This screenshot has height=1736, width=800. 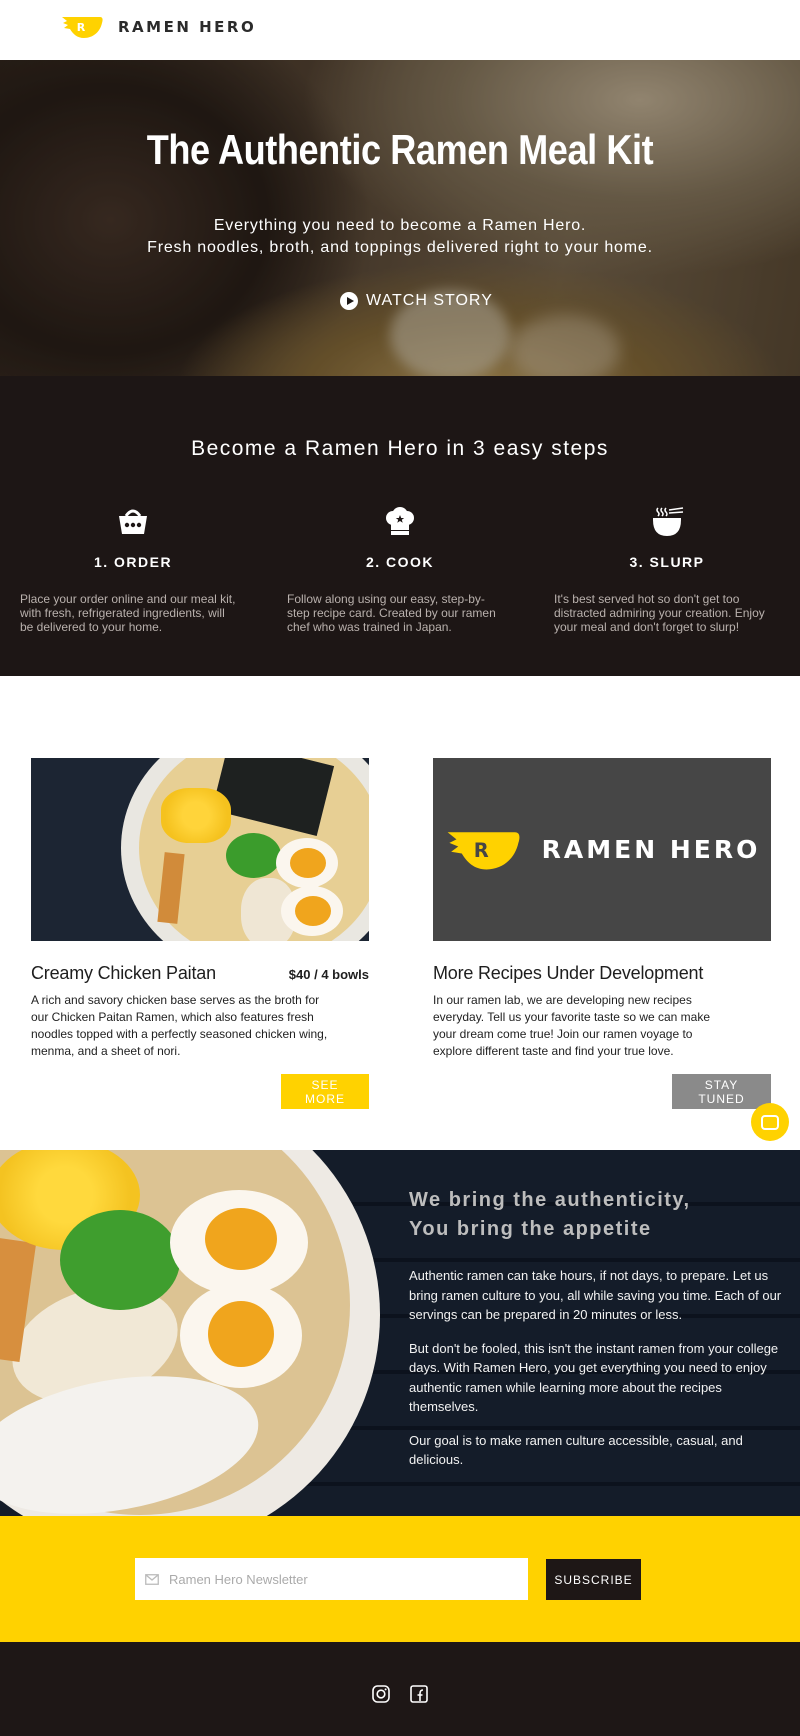 What do you see at coordinates (651, 849) in the screenshot?
I see `logo-tile-word: RAMEN HERO` at bounding box center [651, 849].